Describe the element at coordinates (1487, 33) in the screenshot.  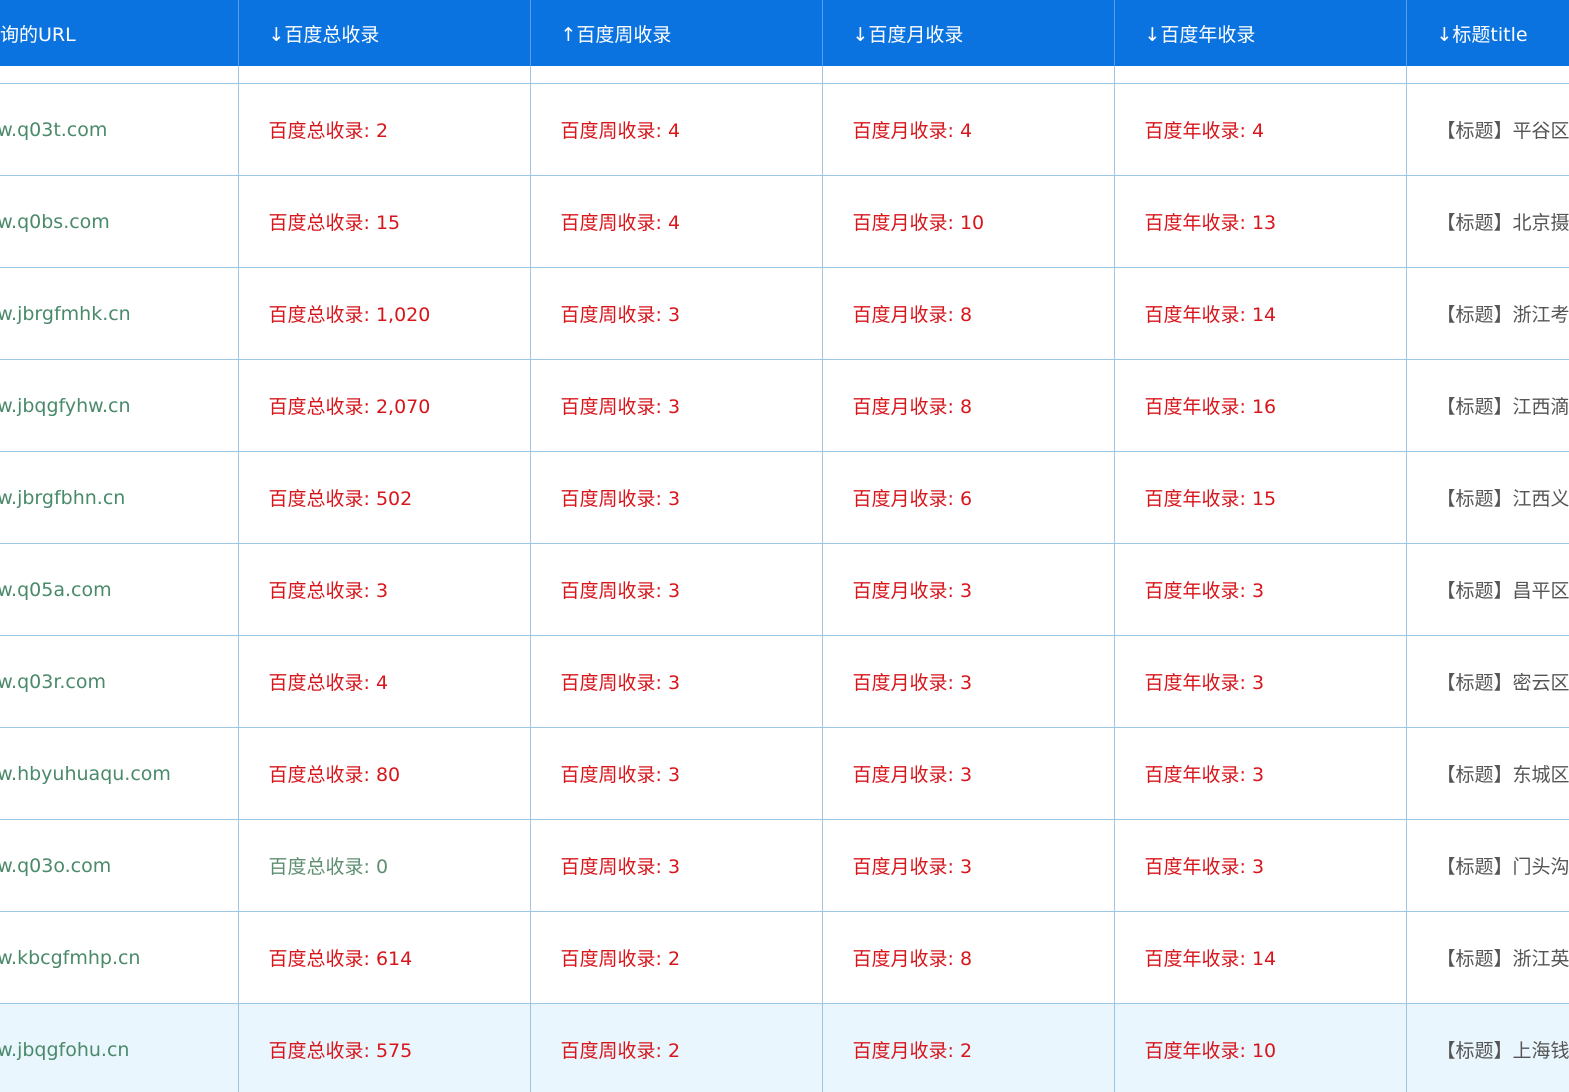
I see `column-header-title: ↓标题title` at that location.